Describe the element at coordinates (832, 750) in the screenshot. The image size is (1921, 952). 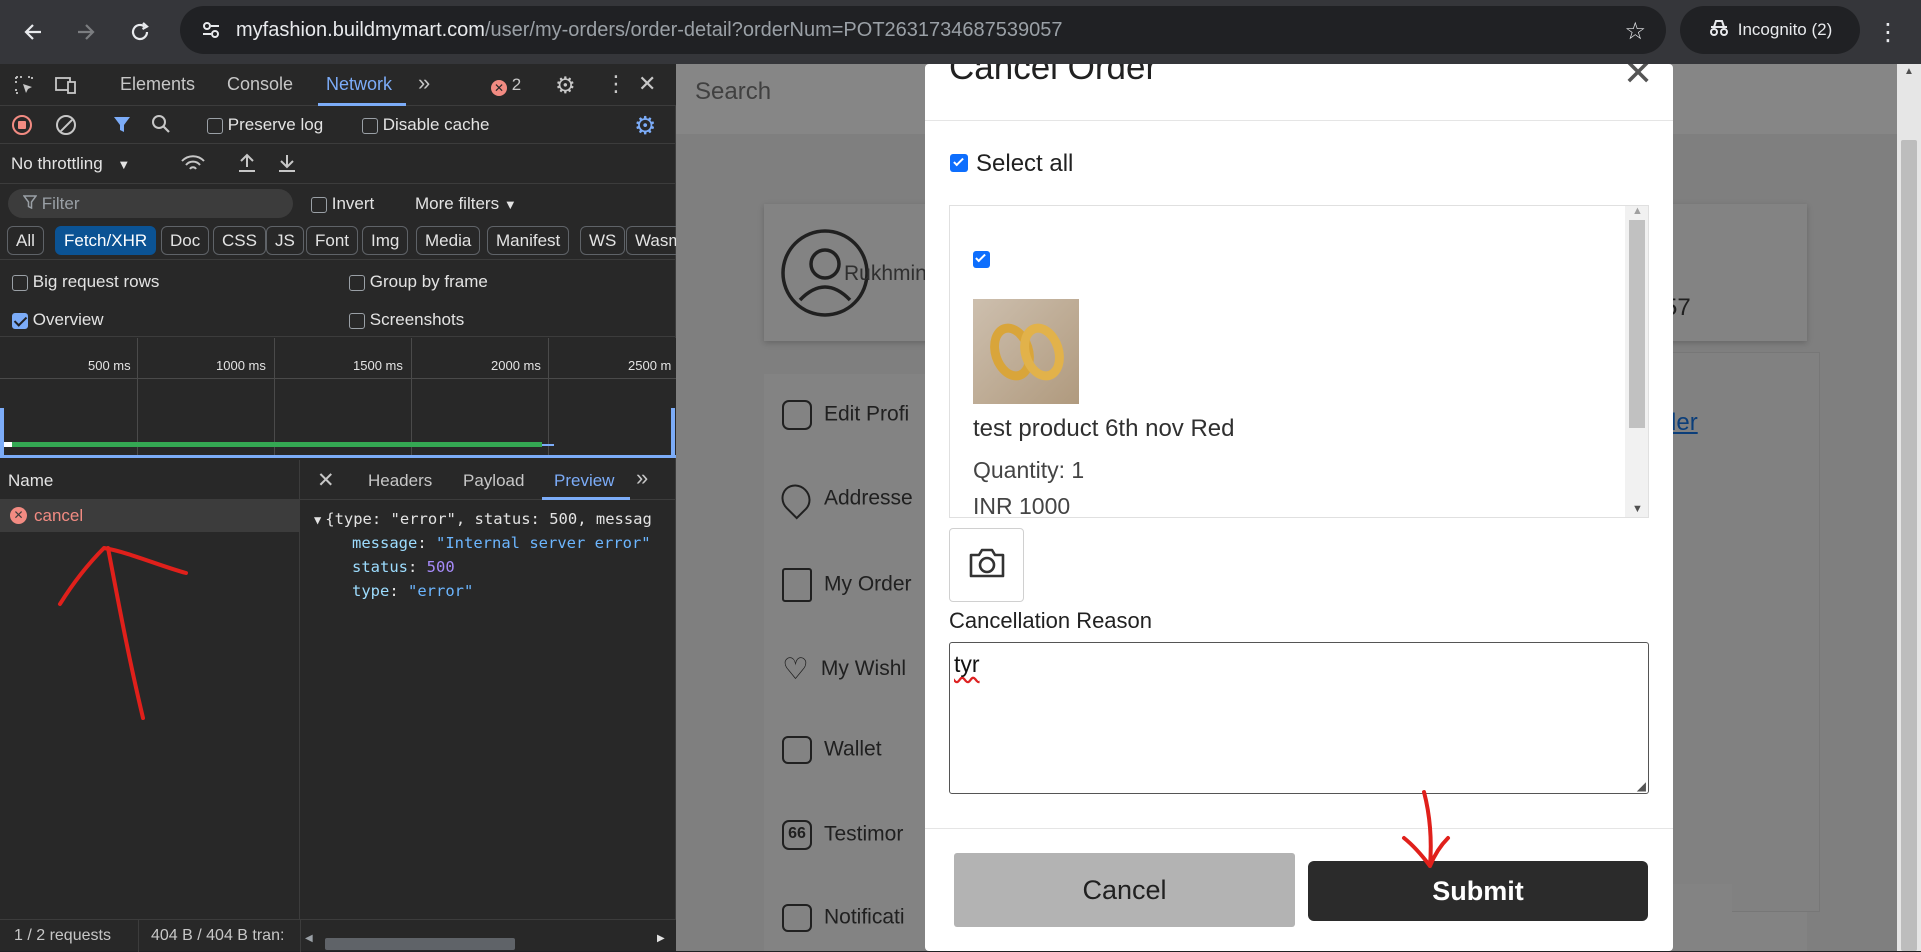
I see `menu-wallet: Wallet` at that location.